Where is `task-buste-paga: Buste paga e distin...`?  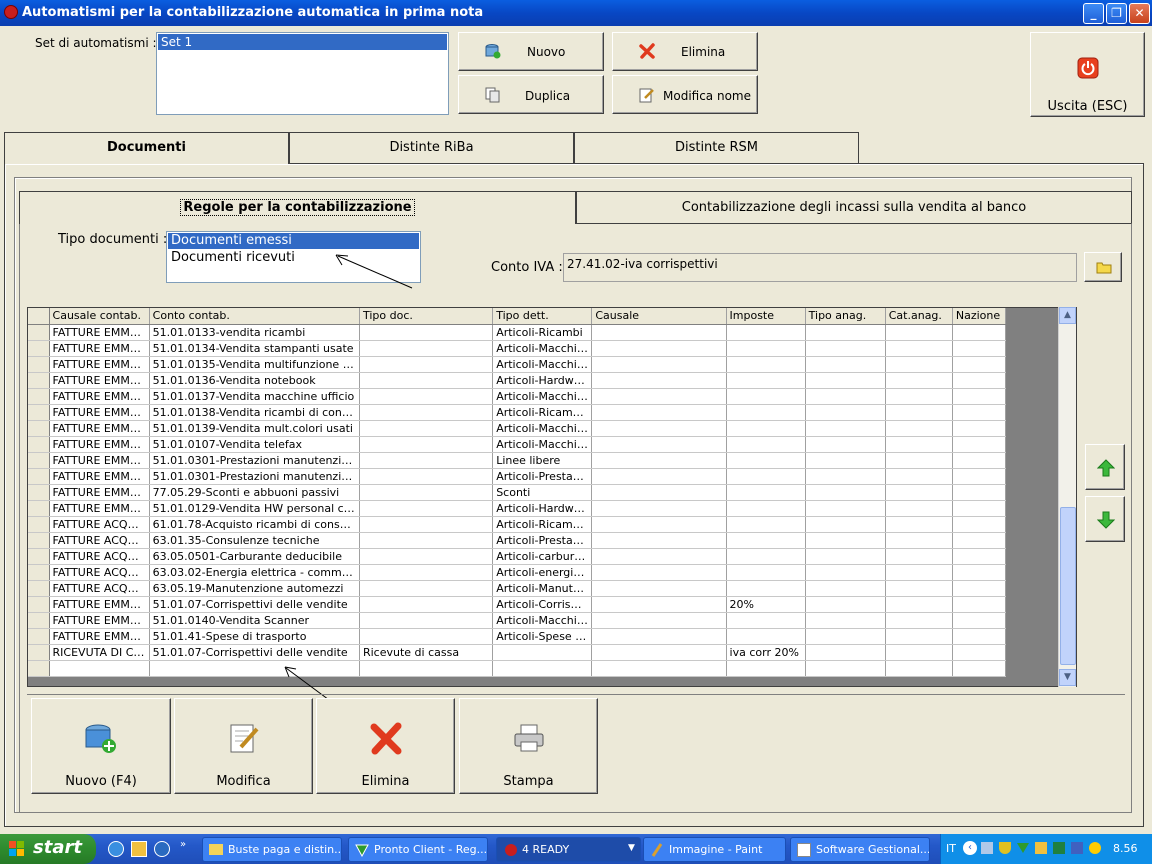 task-buste-paga: Buste paga e distin... is located at coordinates (272, 849).